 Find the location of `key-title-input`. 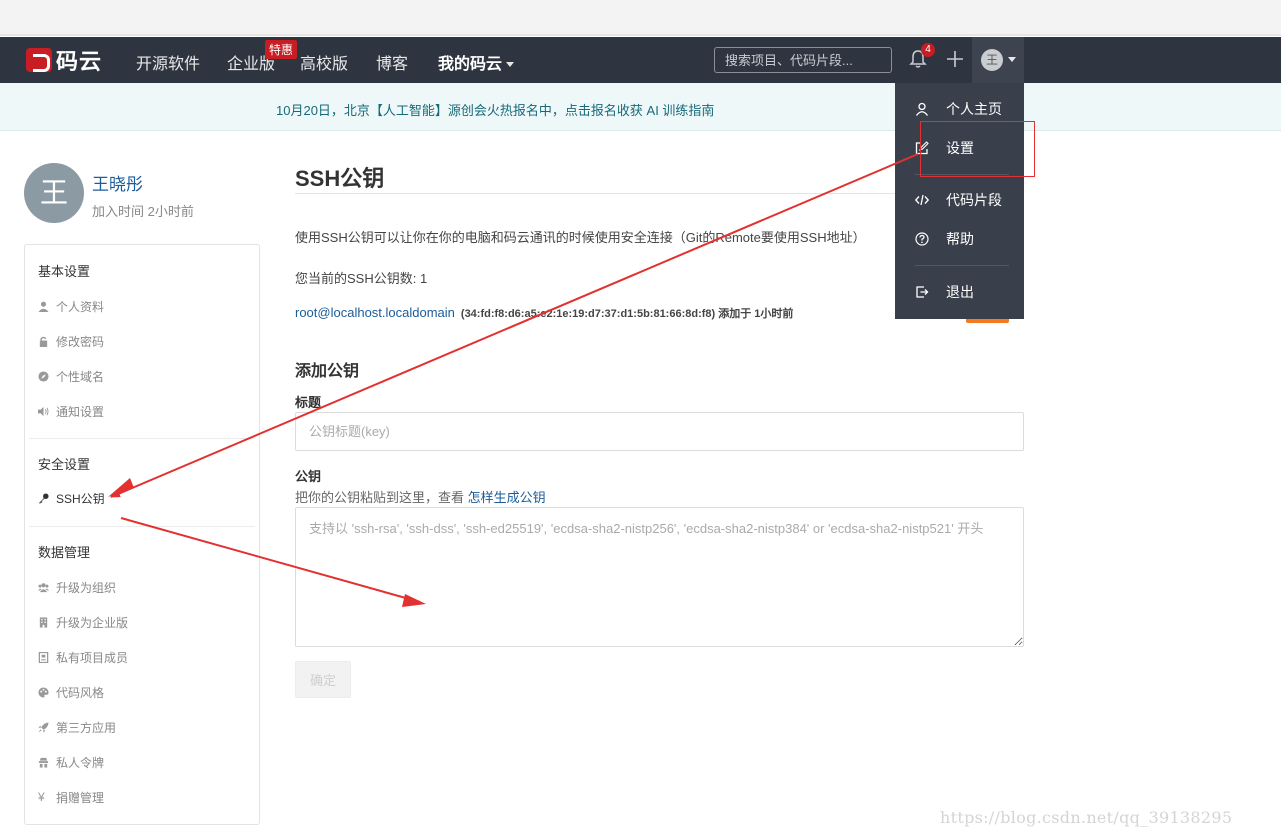

key-title-input is located at coordinates (659, 431).